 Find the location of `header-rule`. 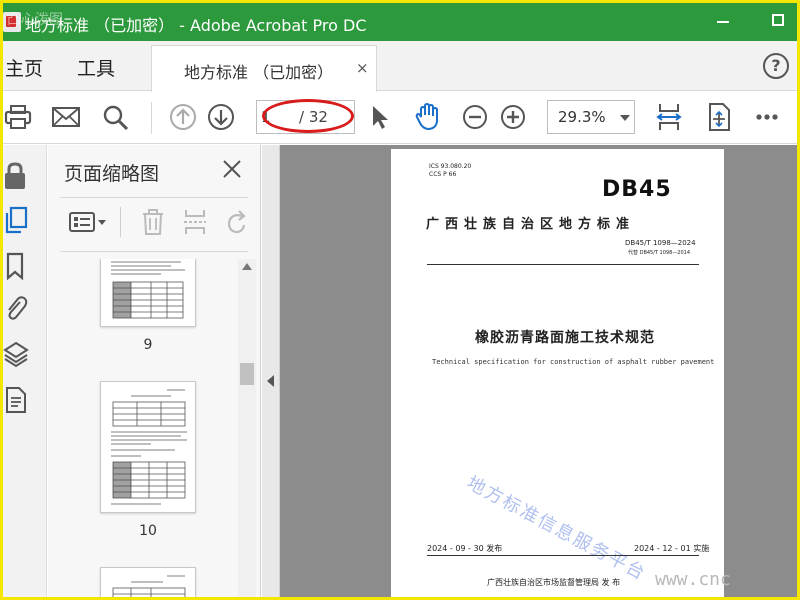

header-rule is located at coordinates (563, 264).